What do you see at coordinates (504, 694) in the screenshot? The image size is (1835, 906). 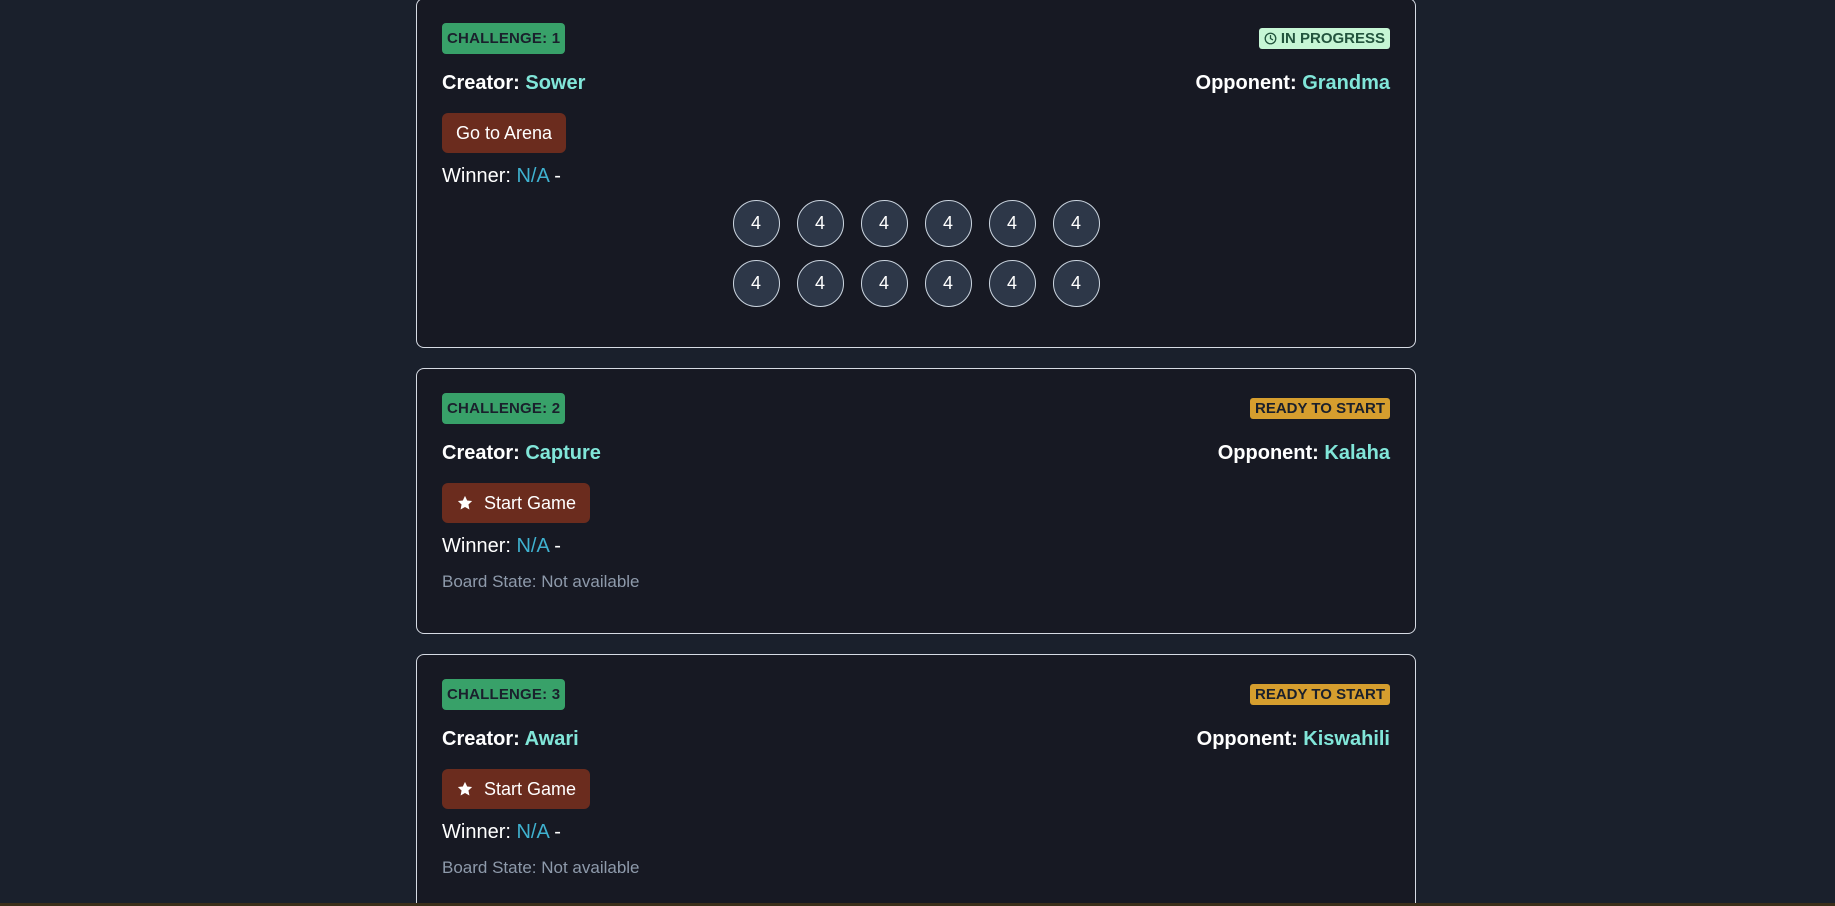 I see `challenge-badge: CHALLENGE: 3` at bounding box center [504, 694].